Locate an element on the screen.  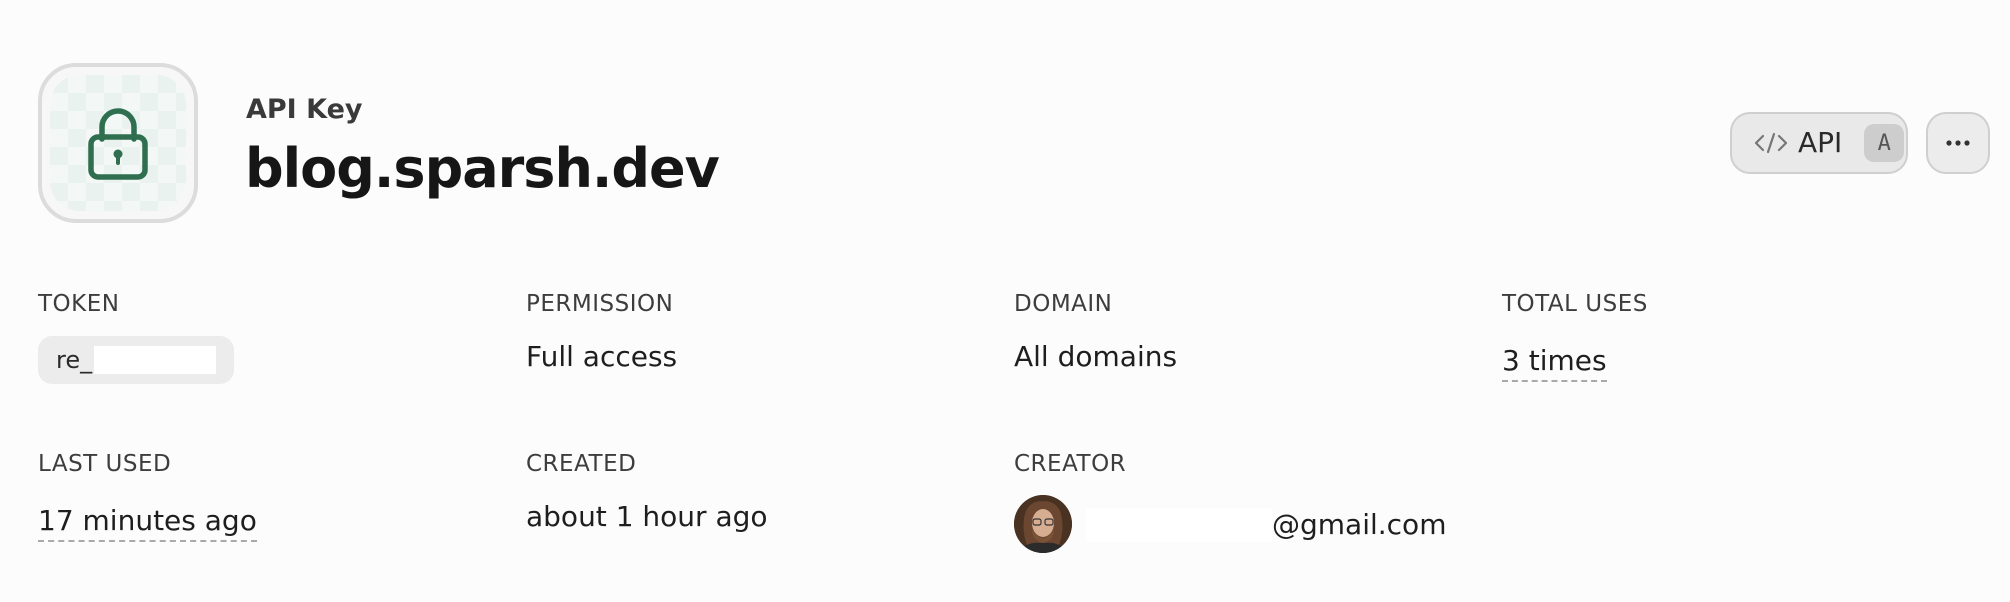
total-uses-label: TOTAL USES is located at coordinates (1575, 304).